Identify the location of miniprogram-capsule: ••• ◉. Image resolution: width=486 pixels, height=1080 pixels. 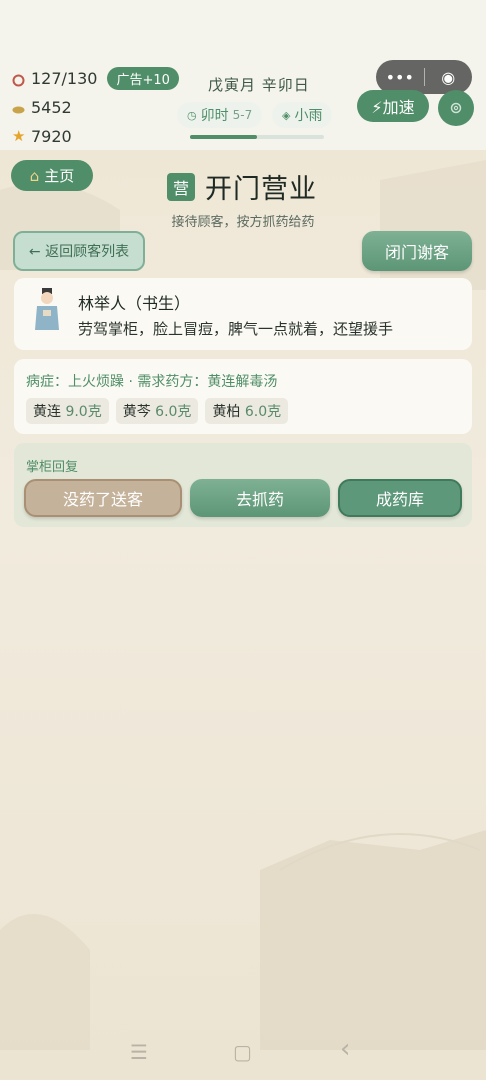
(424, 77).